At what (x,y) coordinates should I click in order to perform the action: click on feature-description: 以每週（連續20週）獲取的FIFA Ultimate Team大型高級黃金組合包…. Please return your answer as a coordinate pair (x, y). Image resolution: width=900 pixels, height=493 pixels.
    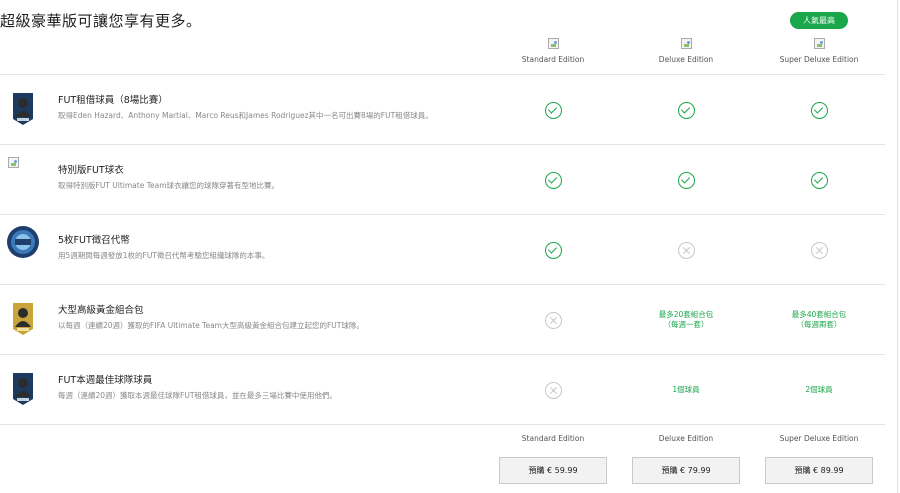
    Looking at the image, I should click on (211, 325).